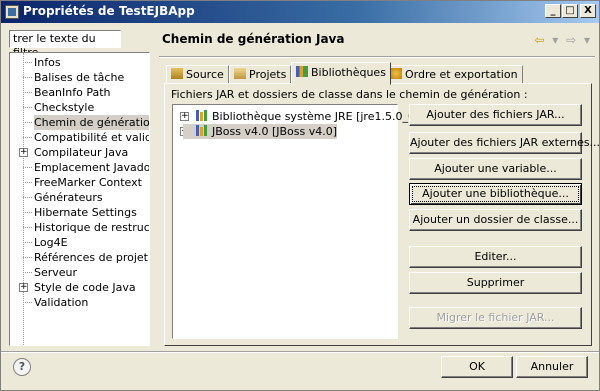 The image size is (600, 391). Describe the element at coordinates (51, 242) in the screenshot. I see `tree-item-log4e: Log4E` at that location.